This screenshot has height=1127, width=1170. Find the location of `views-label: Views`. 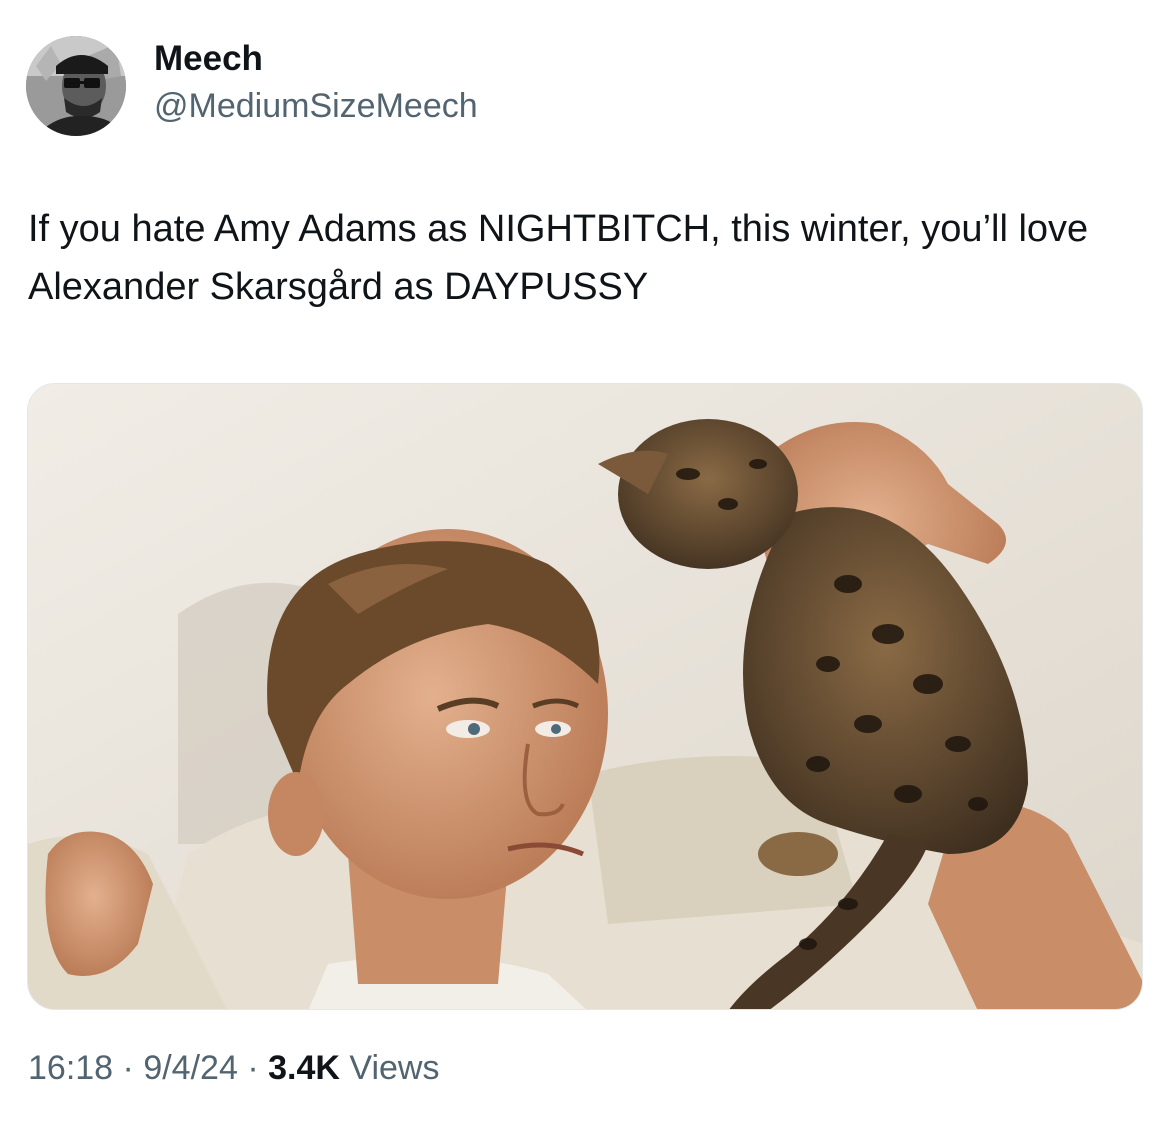

views-label: Views is located at coordinates (394, 1068).